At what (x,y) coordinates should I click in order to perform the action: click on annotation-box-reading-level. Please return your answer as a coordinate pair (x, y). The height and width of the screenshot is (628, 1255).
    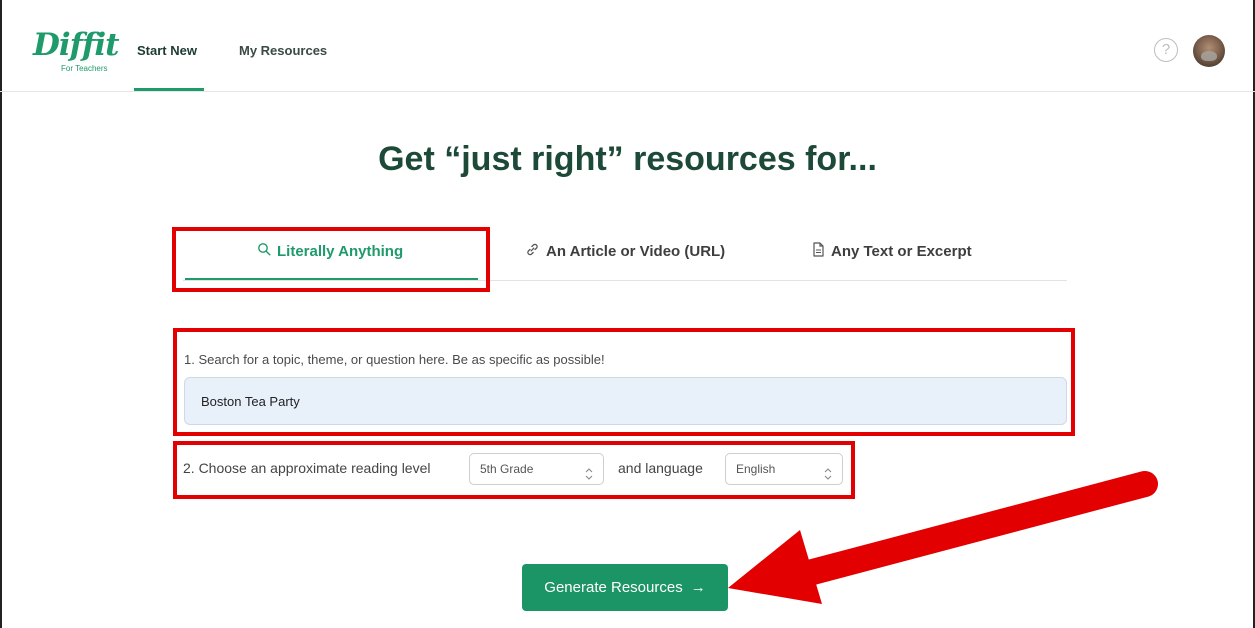
    Looking at the image, I should click on (514, 470).